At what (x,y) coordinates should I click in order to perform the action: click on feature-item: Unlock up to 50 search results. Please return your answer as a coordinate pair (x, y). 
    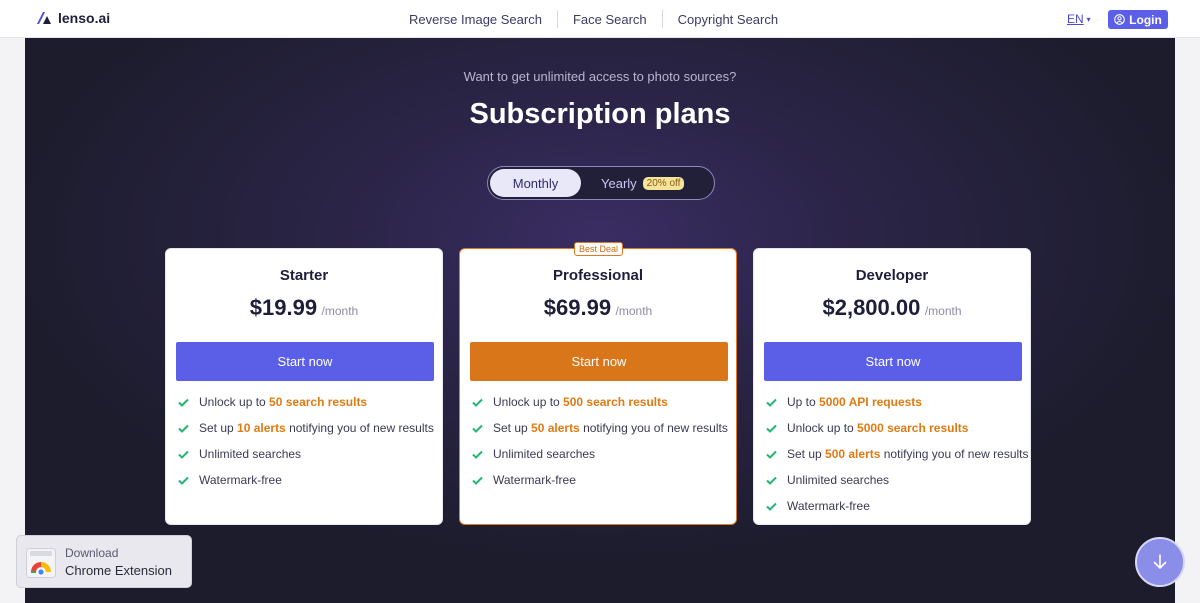
    Looking at the image, I should click on (306, 402).